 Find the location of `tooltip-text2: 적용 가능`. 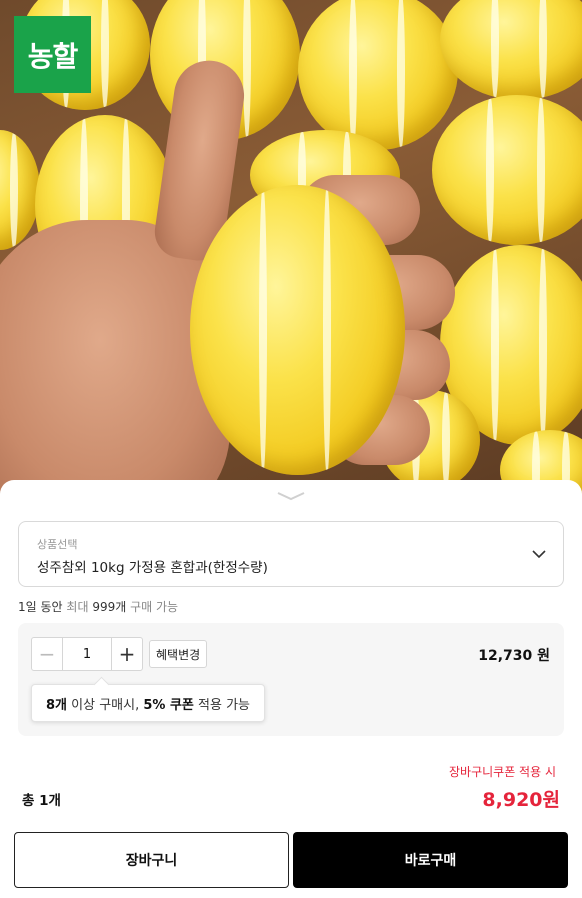

tooltip-text2: 적용 가능 is located at coordinates (221, 705).